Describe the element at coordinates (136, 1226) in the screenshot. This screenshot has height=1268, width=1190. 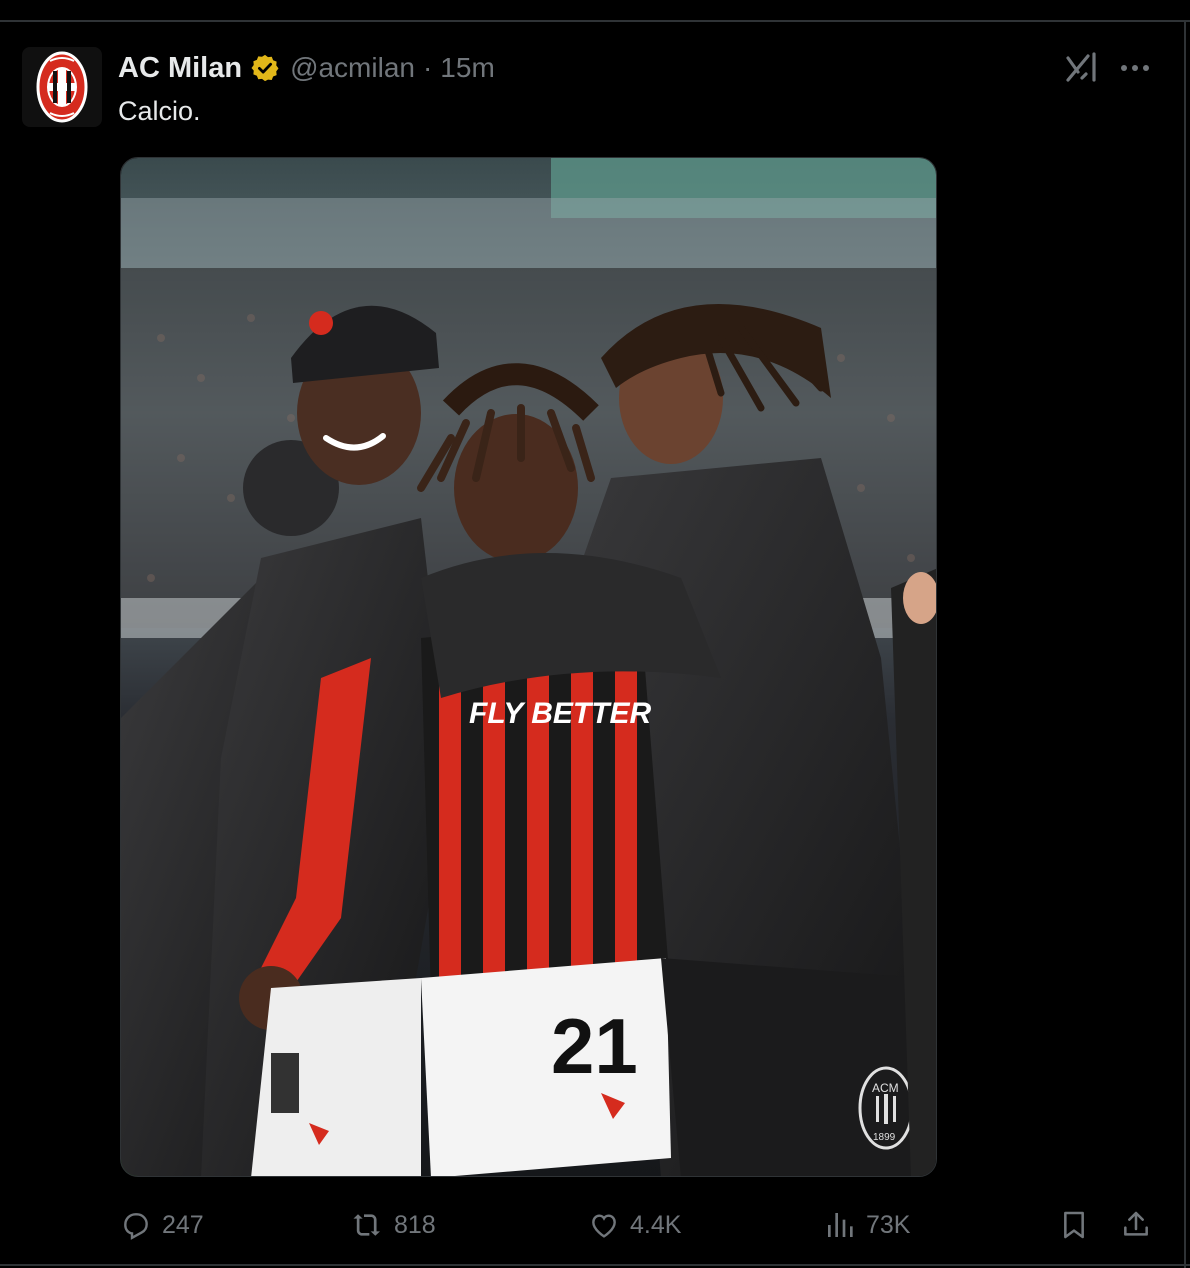
I see `reply-icon` at that location.